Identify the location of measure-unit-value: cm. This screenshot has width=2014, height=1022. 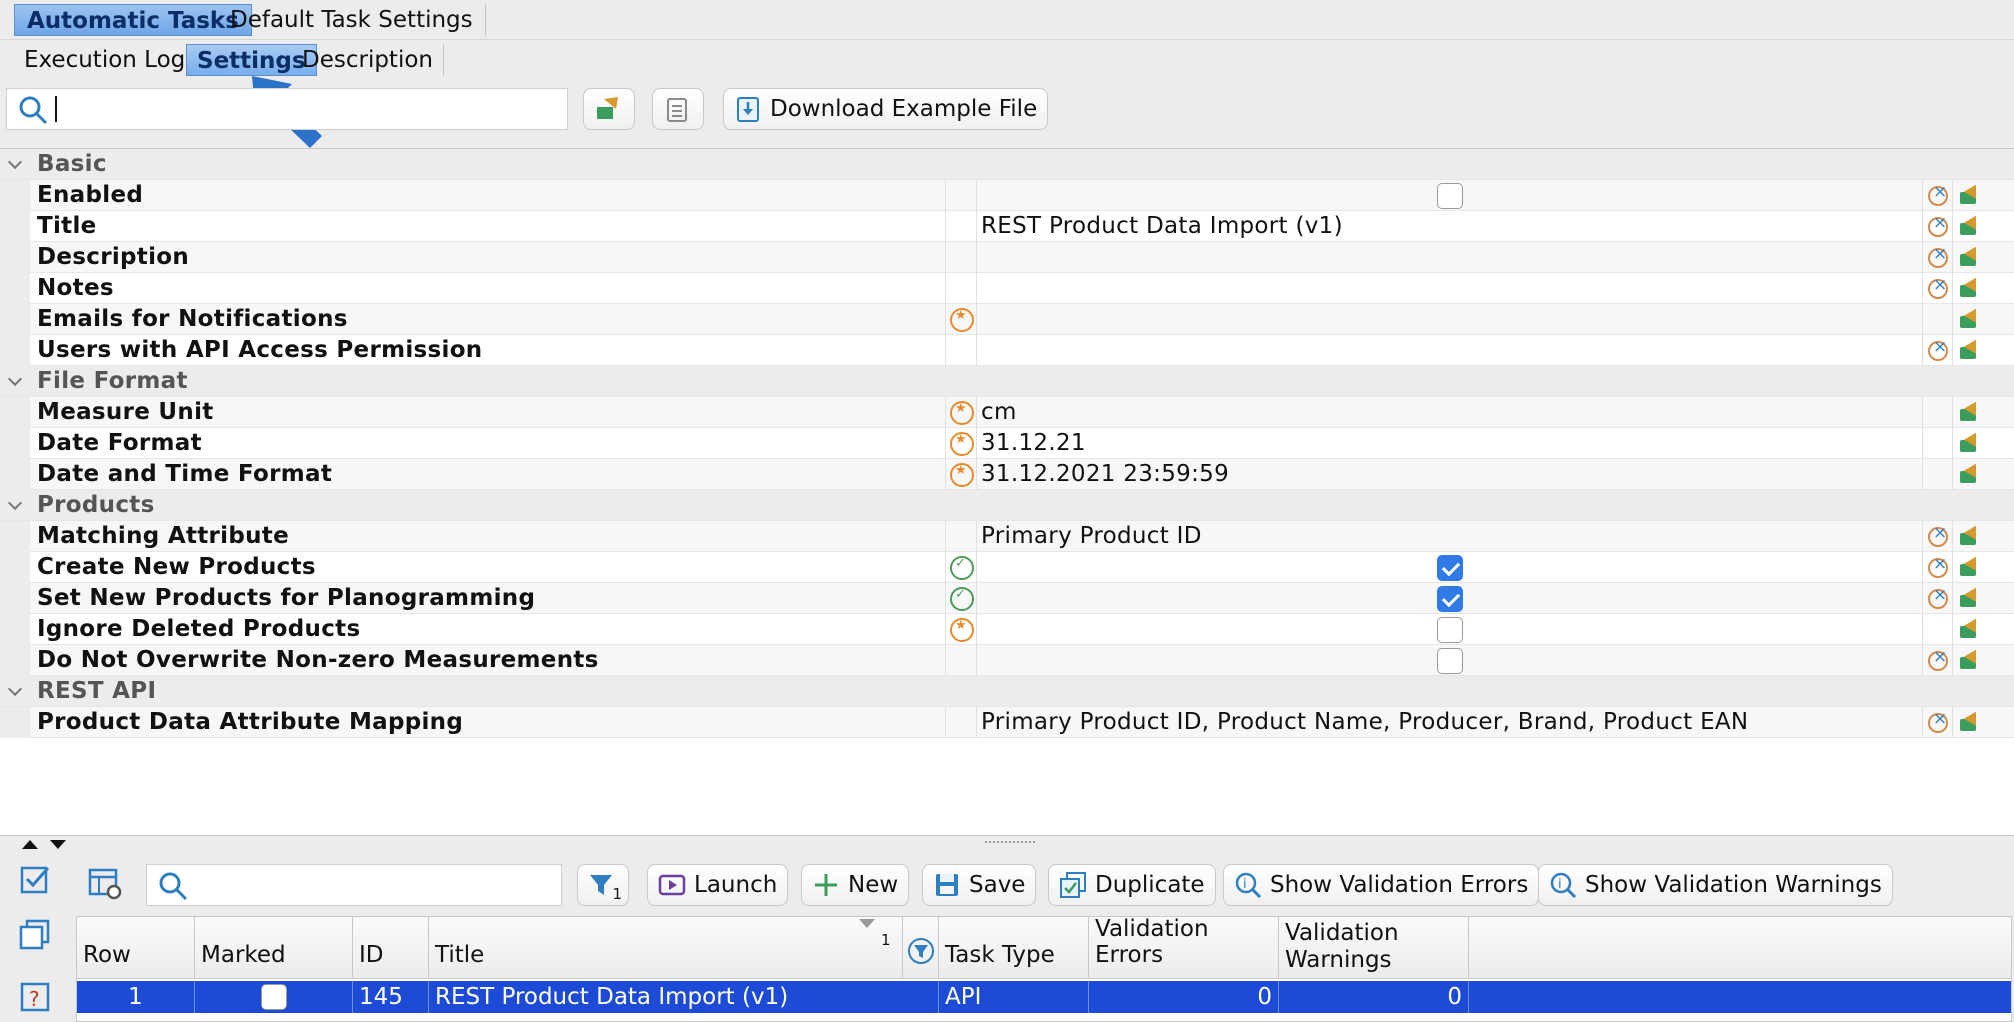
(999, 412).